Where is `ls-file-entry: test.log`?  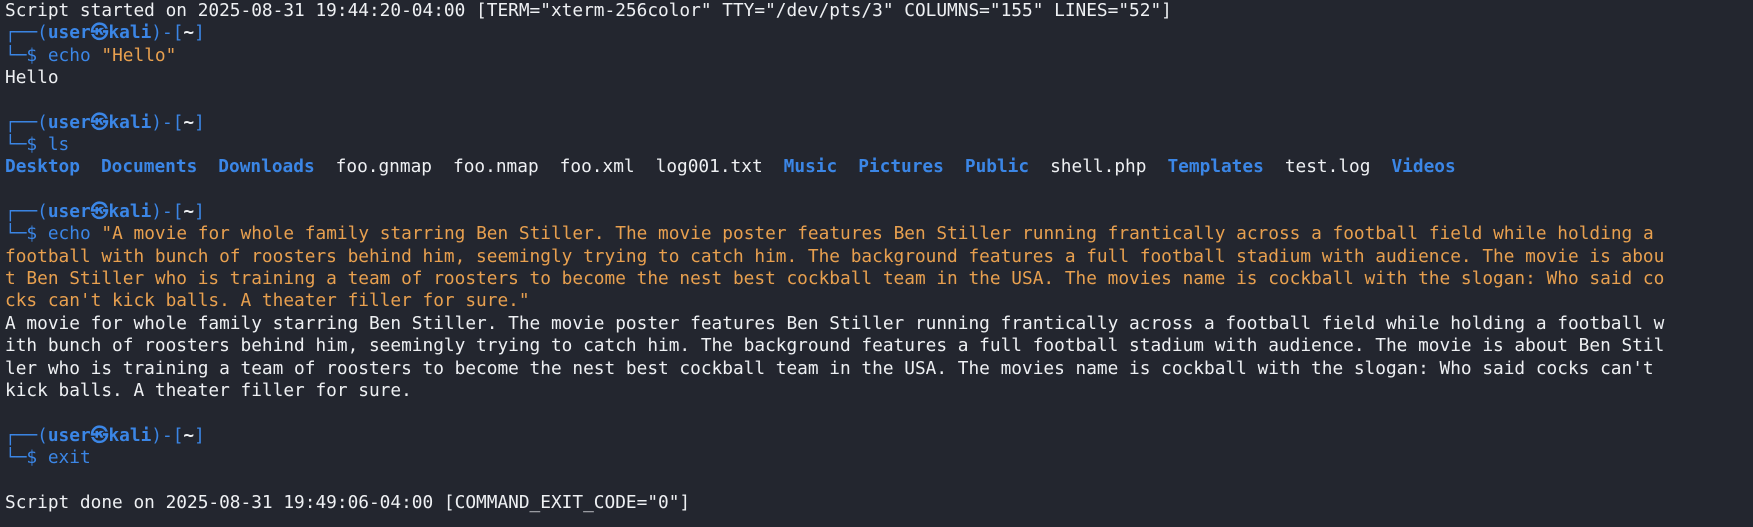
ls-file-entry: test.log is located at coordinates (1327, 167).